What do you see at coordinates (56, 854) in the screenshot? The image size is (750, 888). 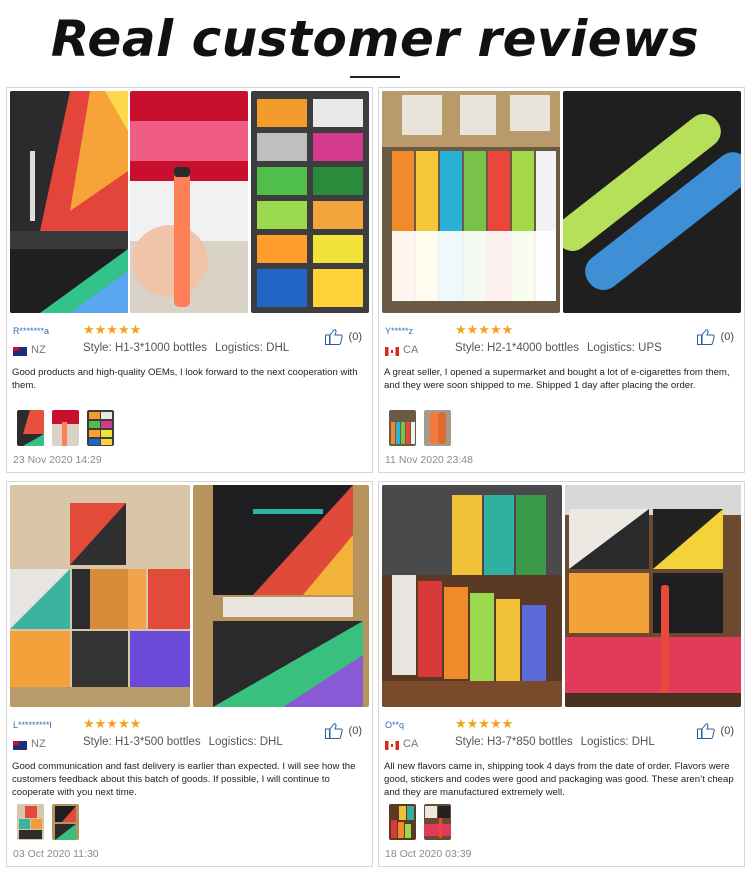 I see `review-date: 03 Oct 2020 11:30` at bounding box center [56, 854].